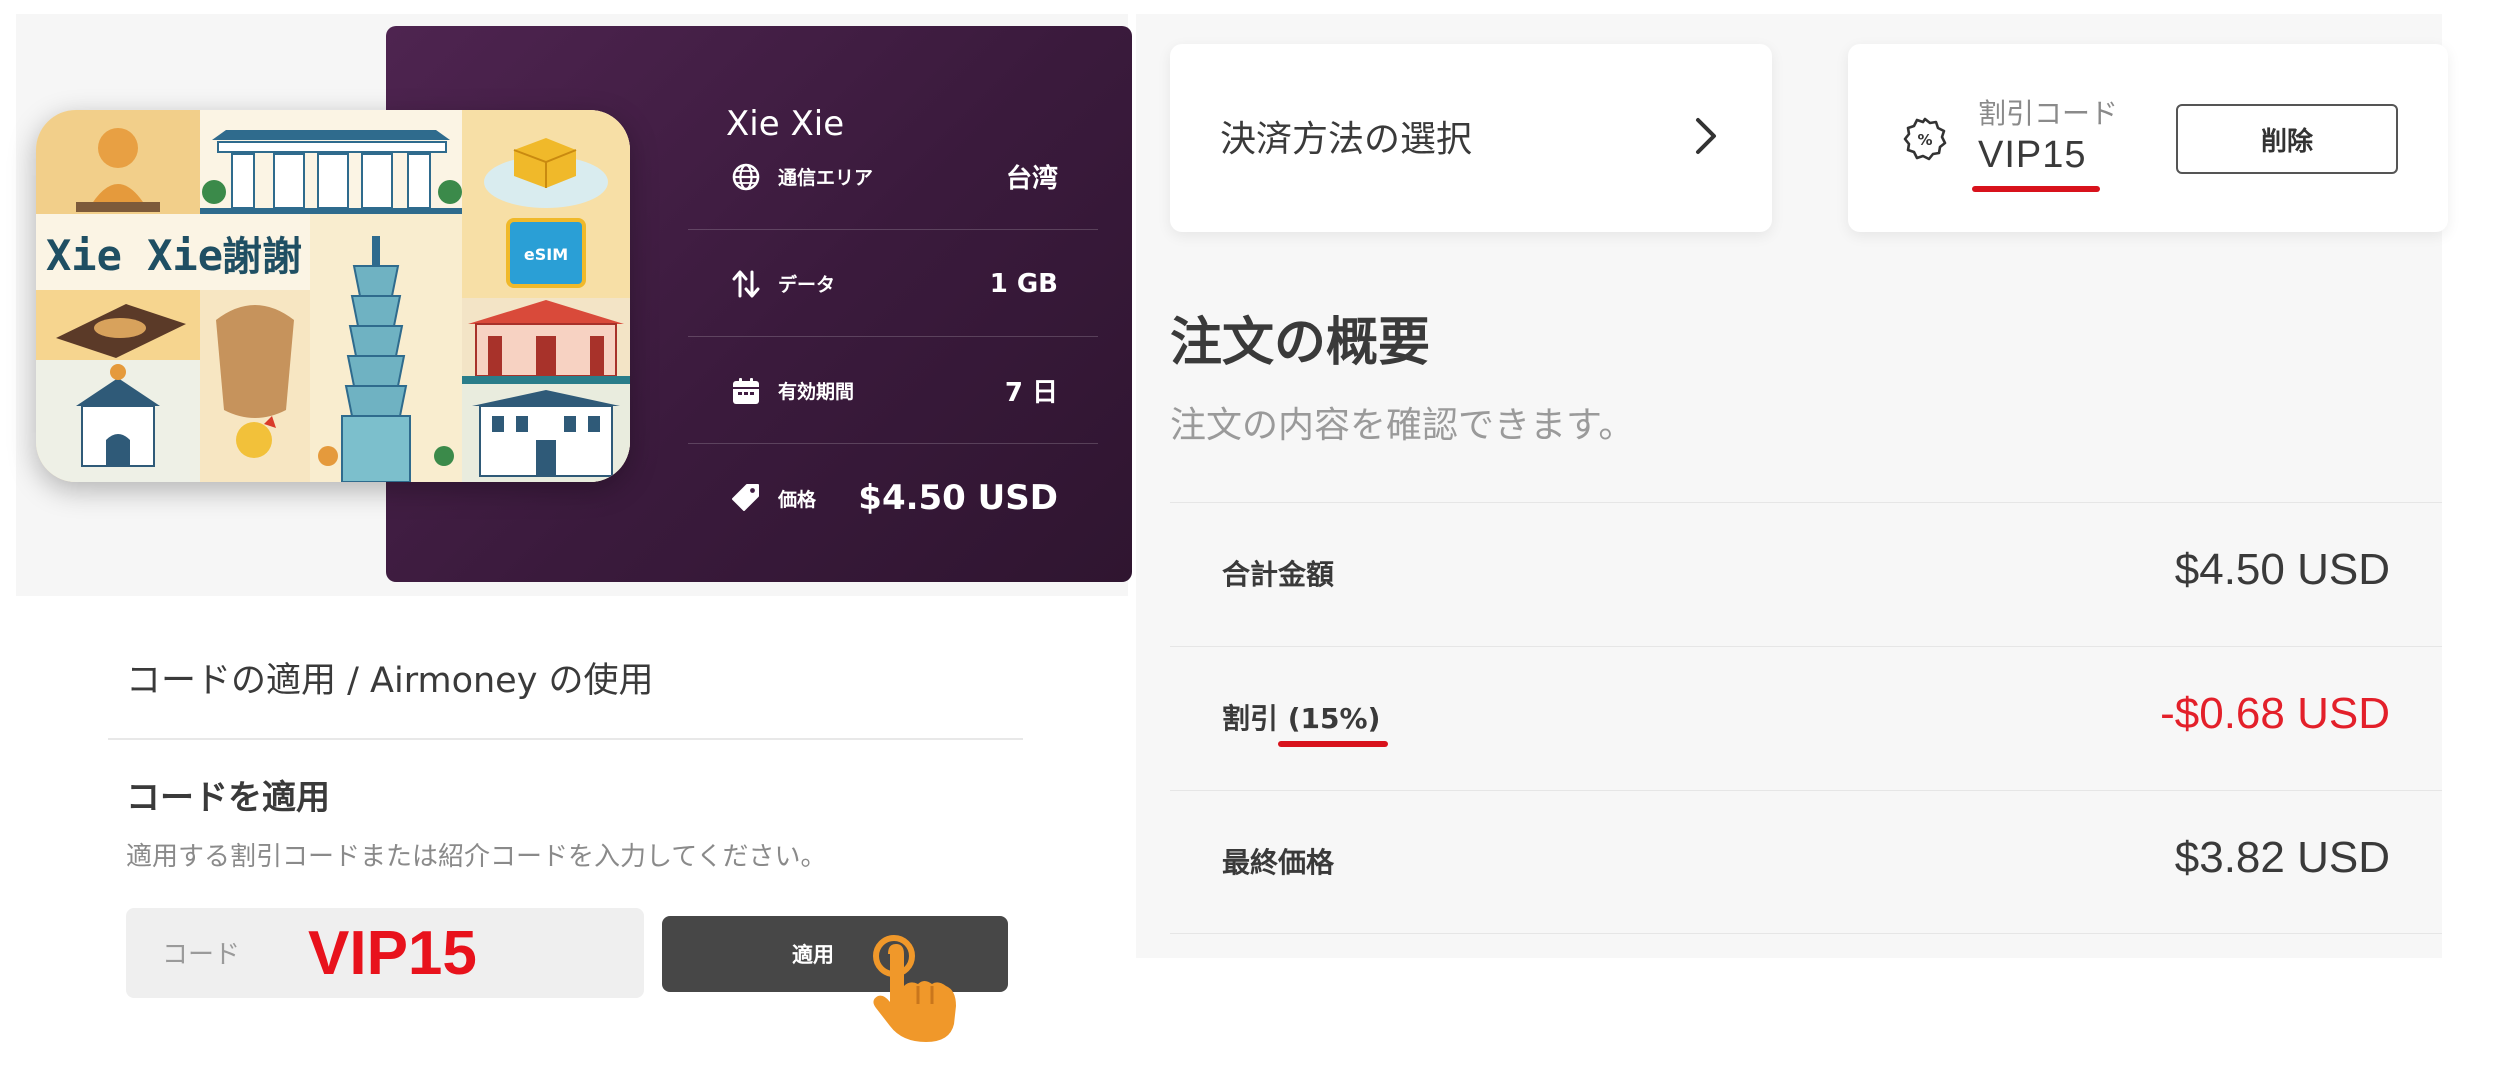  Describe the element at coordinates (2048, 113) in the screenshot. I see `discount-code-label: 割引コード` at that location.